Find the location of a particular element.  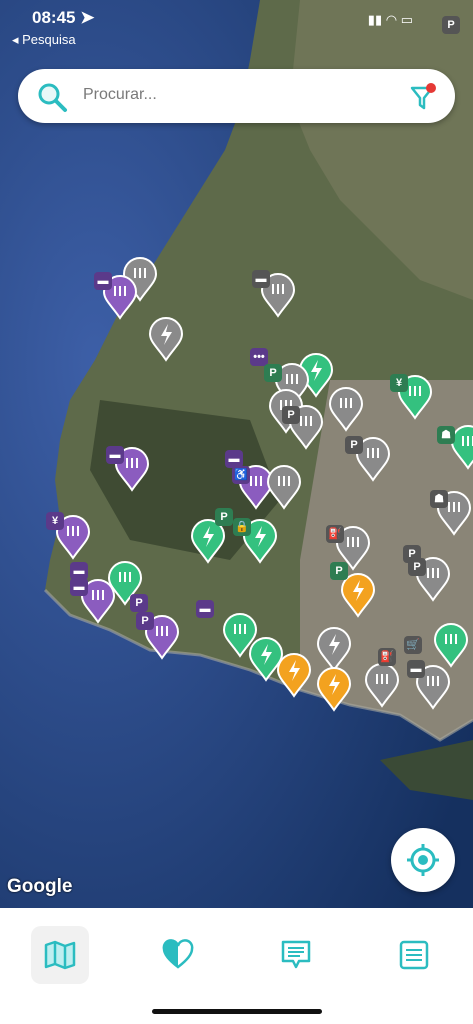

accessible-badge-icon: ♿ is located at coordinates (241, 475).